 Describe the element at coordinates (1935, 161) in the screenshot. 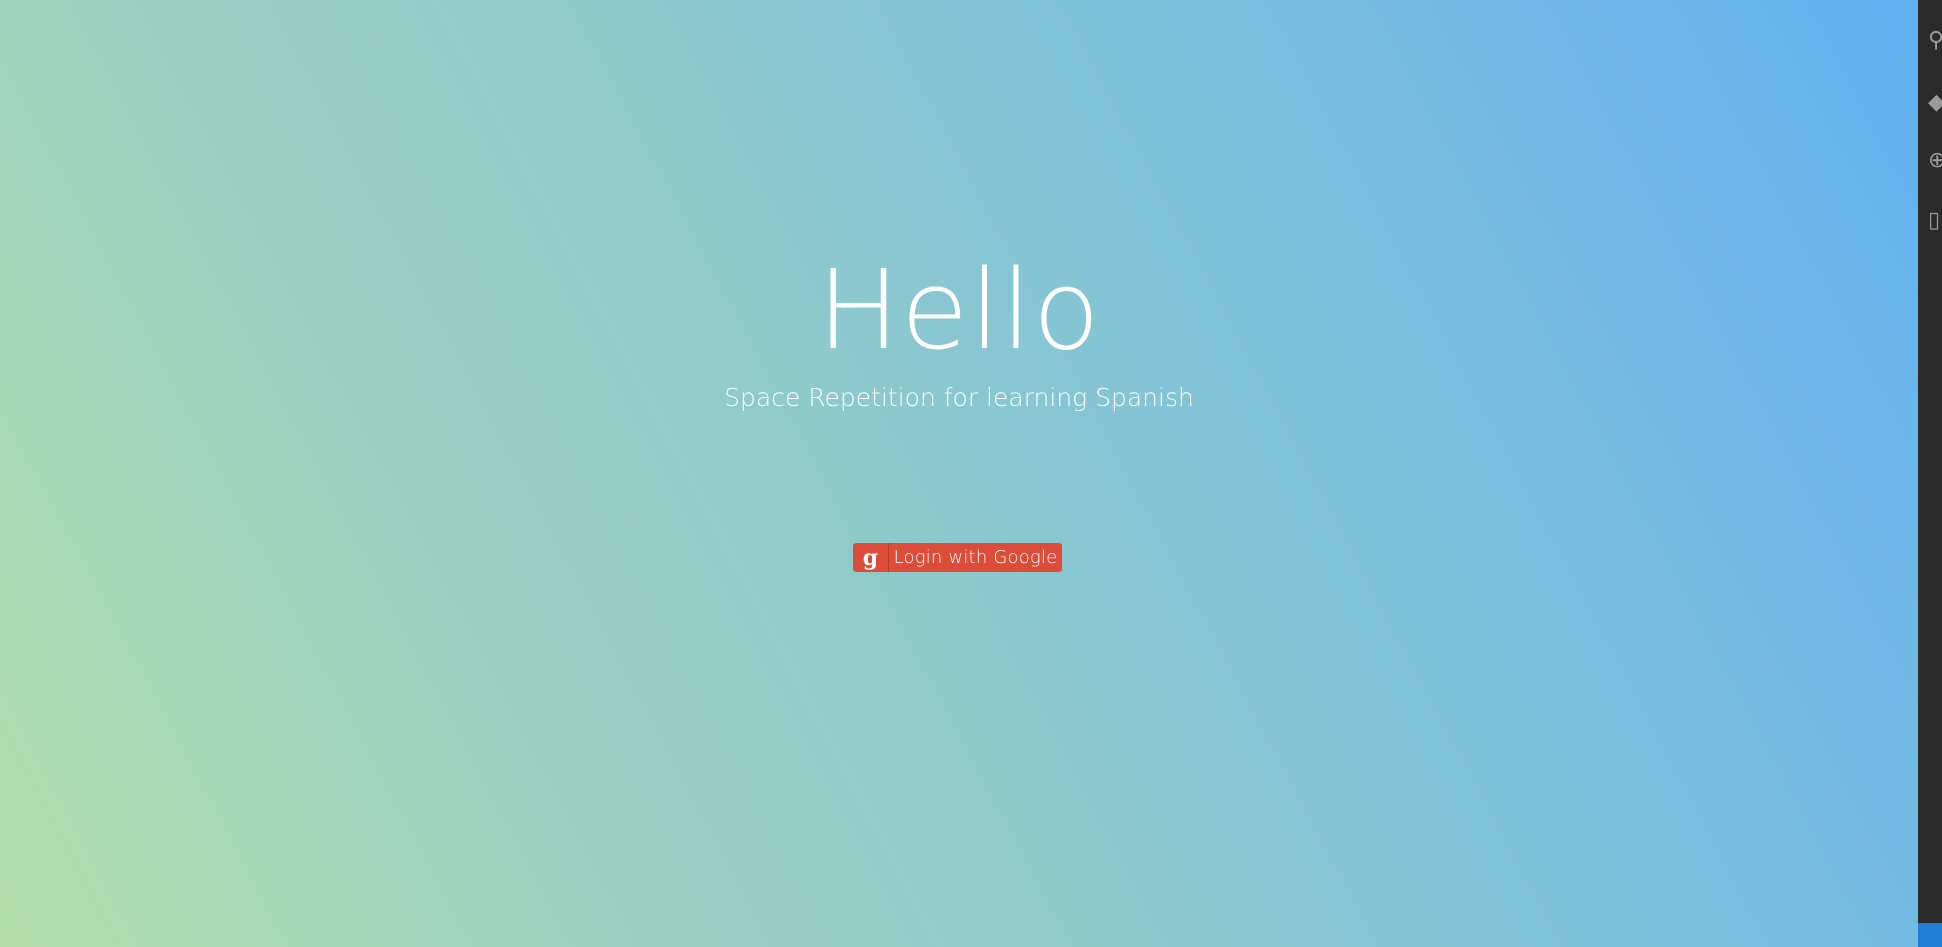

I see `globe-icon: ⊕` at that location.